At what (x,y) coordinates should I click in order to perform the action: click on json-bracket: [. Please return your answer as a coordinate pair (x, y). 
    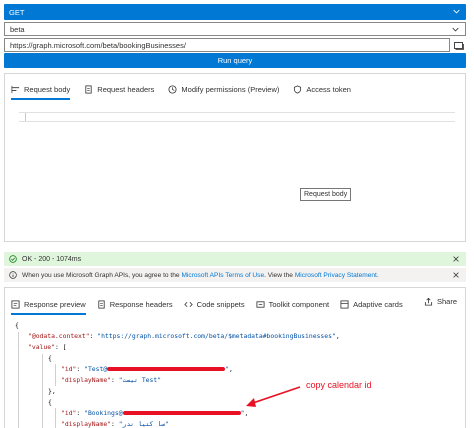
    Looking at the image, I should click on (64, 347).